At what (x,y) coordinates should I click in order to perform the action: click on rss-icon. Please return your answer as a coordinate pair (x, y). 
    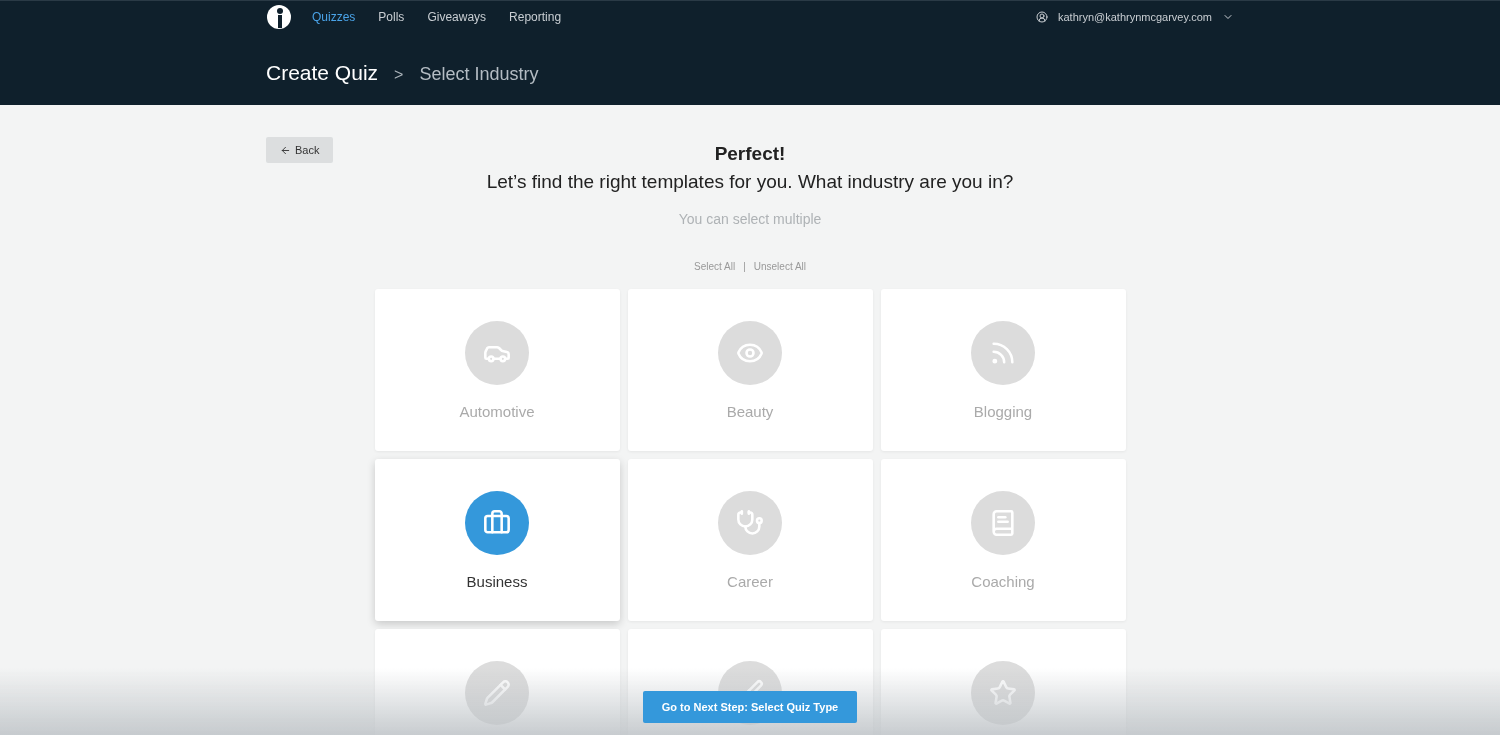
    Looking at the image, I should click on (1003, 353).